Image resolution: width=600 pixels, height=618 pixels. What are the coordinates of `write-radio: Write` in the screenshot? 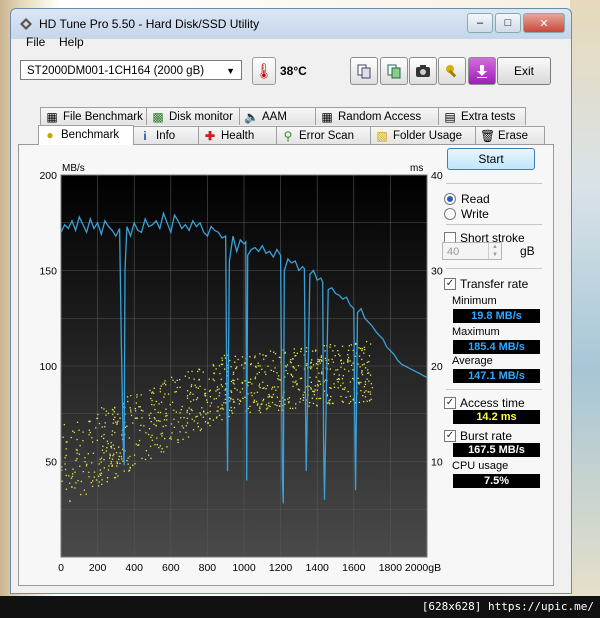 It's located at (466, 214).